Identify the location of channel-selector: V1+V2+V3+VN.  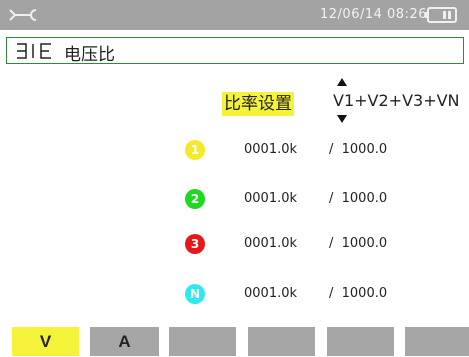
(396, 101).